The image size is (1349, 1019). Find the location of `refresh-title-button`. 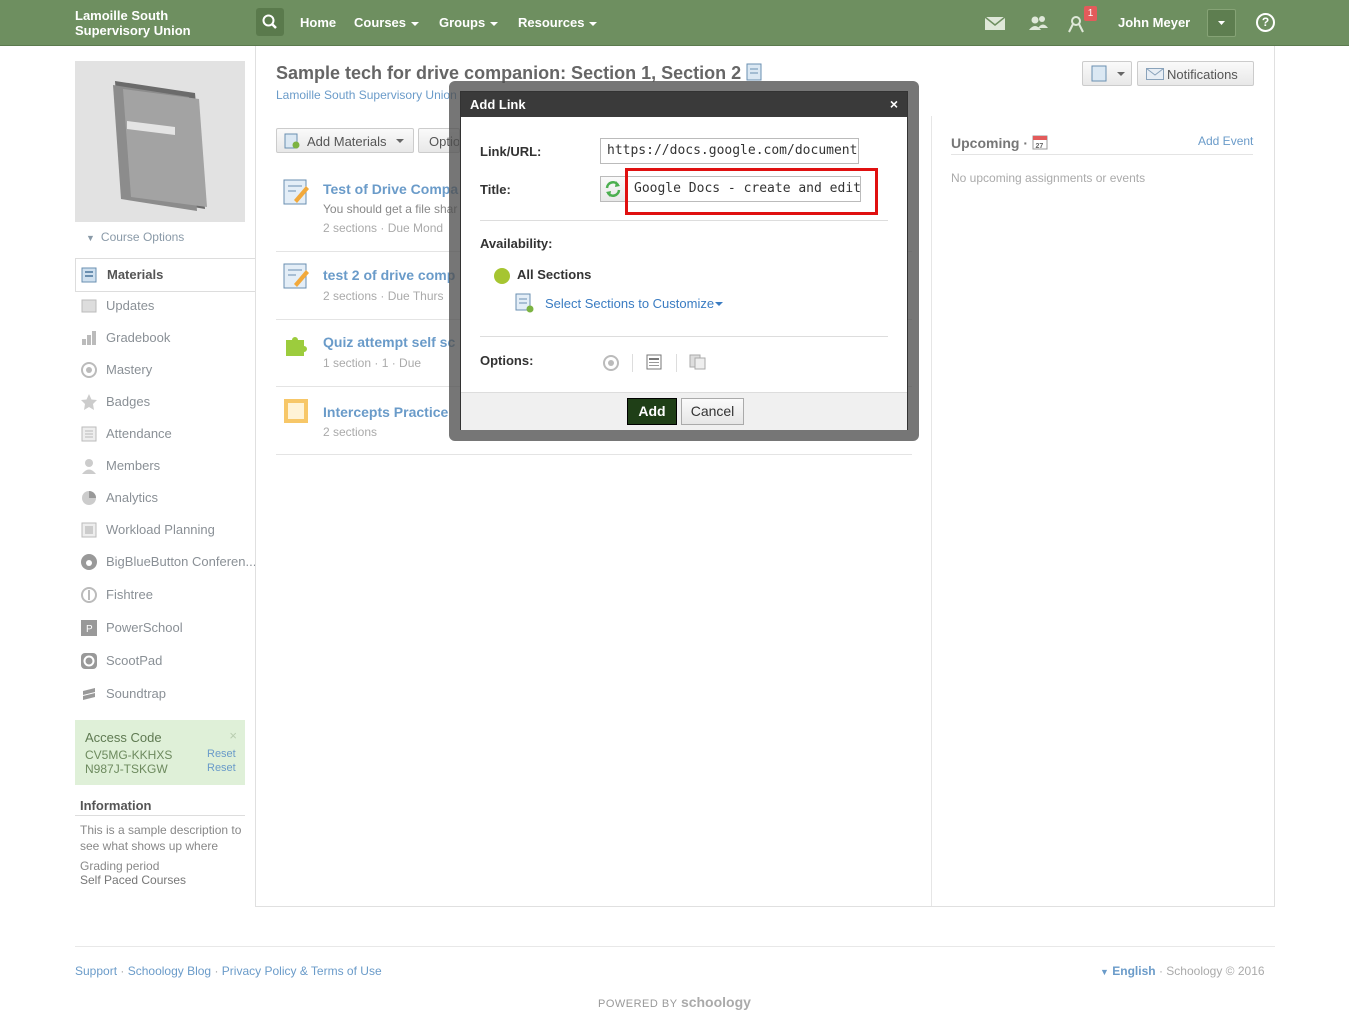

refresh-title-button is located at coordinates (613, 189).